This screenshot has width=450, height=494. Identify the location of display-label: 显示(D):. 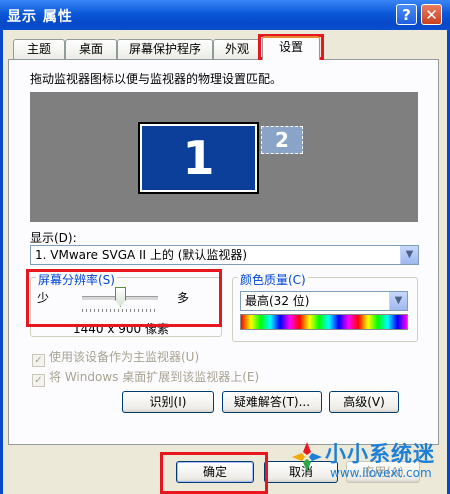
(53, 238).